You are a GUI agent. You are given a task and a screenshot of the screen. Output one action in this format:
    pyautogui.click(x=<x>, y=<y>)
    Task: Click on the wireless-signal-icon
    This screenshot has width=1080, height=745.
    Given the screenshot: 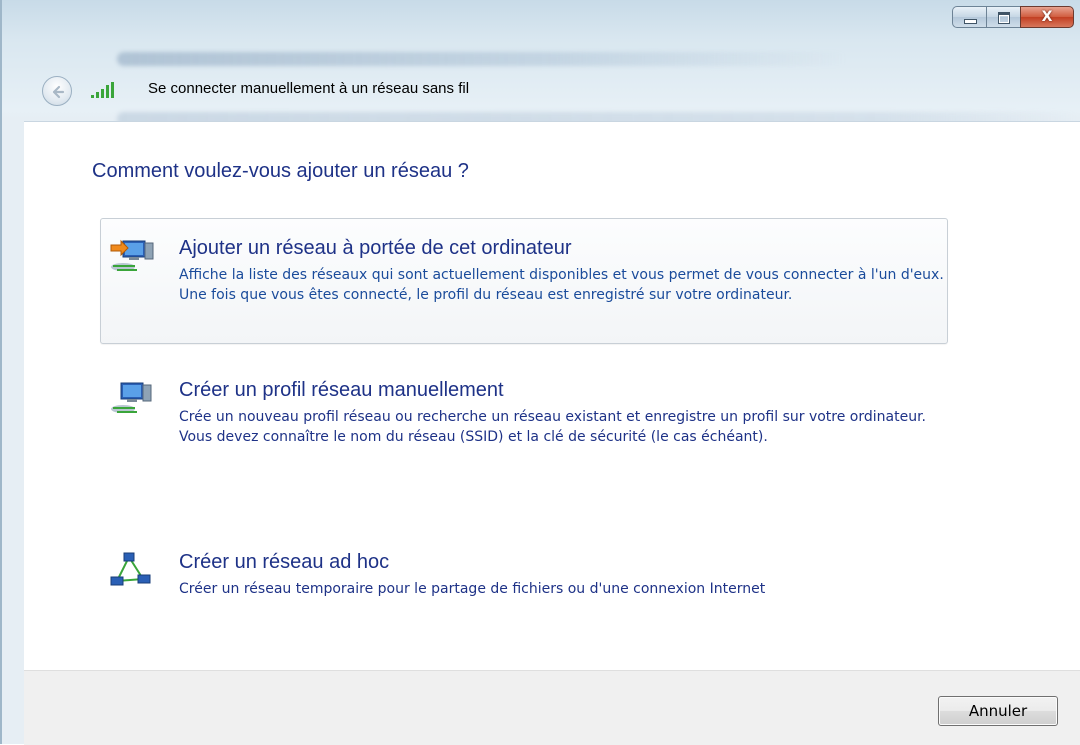 What is the action you would take?
    pyautogui.click(x=102, y=90)
    